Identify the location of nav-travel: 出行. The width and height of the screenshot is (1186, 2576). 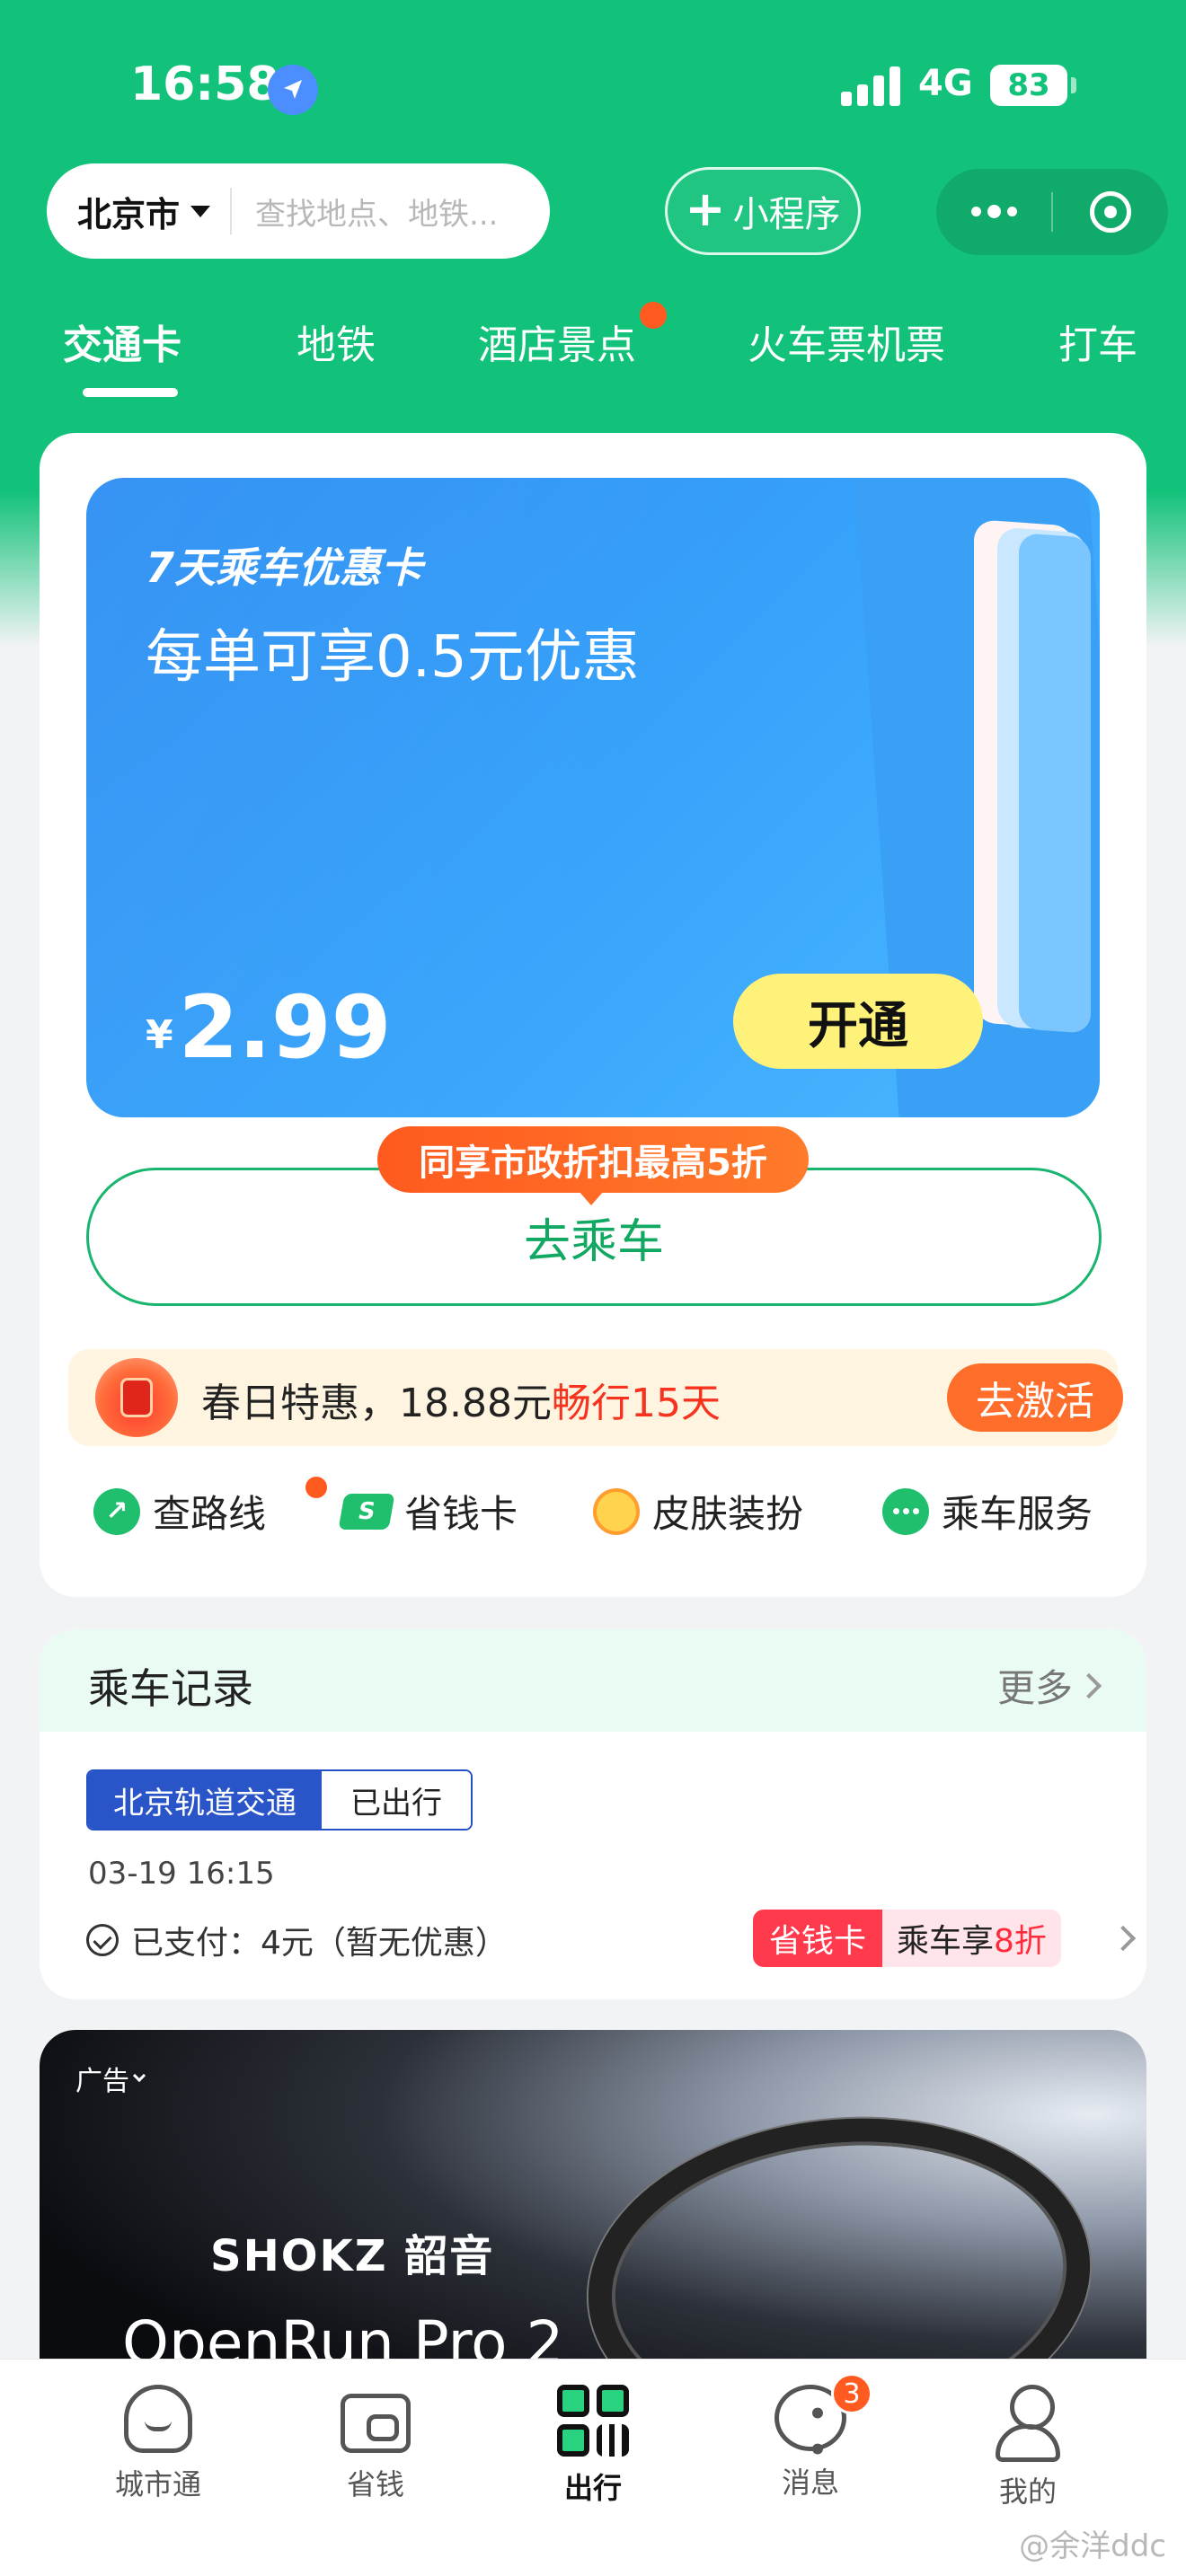
(593, 2446).